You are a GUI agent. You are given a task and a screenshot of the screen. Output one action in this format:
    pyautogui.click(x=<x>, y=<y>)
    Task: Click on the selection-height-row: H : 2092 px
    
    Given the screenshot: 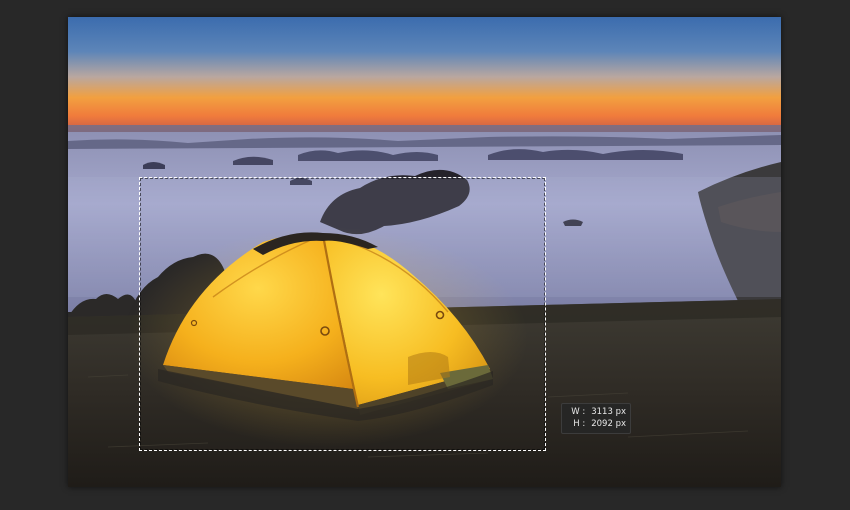 What is the action you would take?
    pyautogui.click(x=596, y=424)
    